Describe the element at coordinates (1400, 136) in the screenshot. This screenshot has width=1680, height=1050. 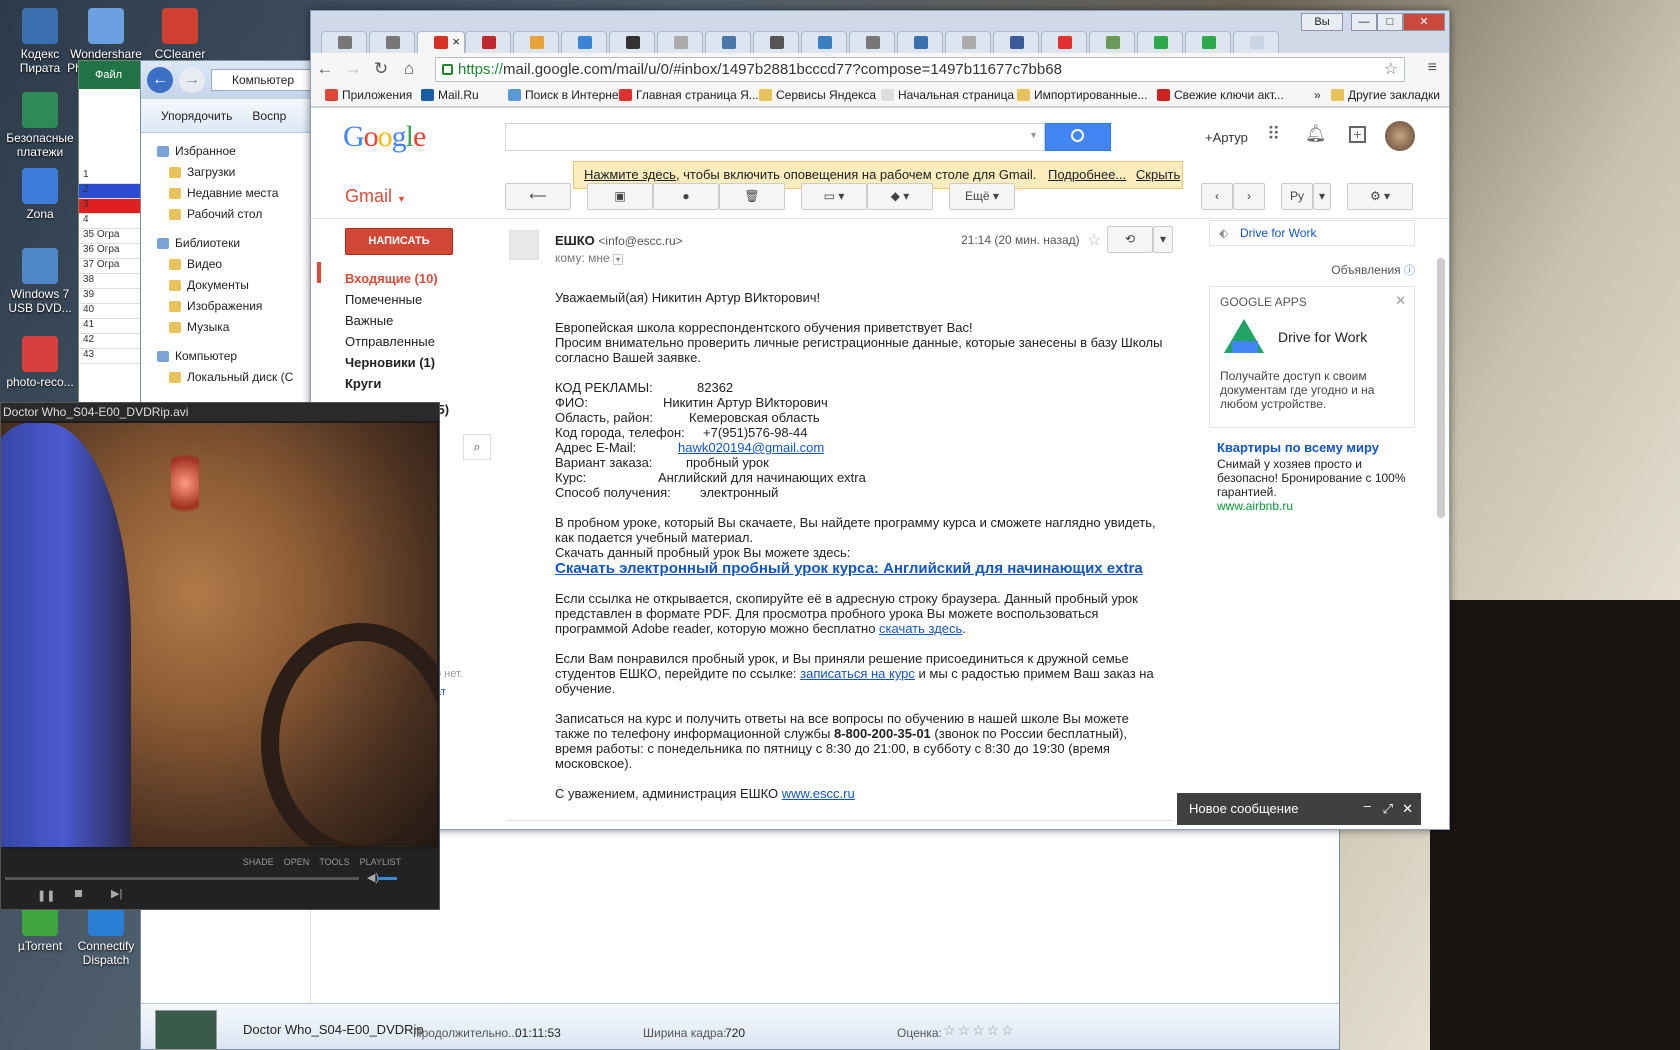
I see `avatar` at that location.